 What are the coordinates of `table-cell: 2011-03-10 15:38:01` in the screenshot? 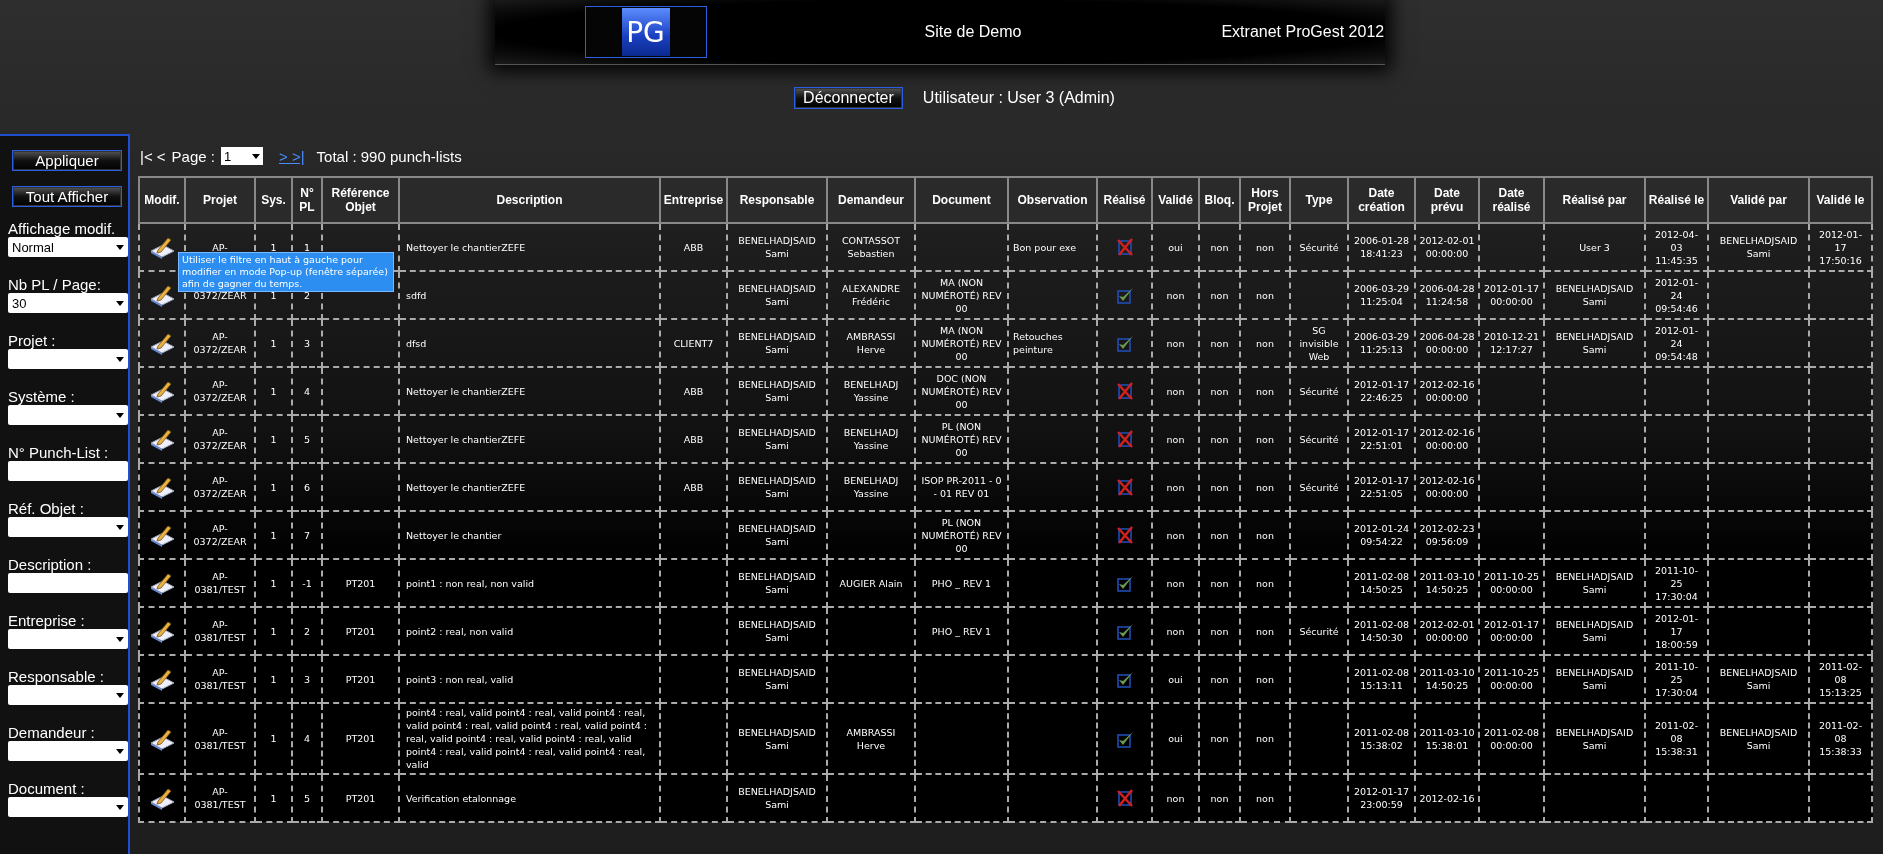 It's located at (1447, 738).